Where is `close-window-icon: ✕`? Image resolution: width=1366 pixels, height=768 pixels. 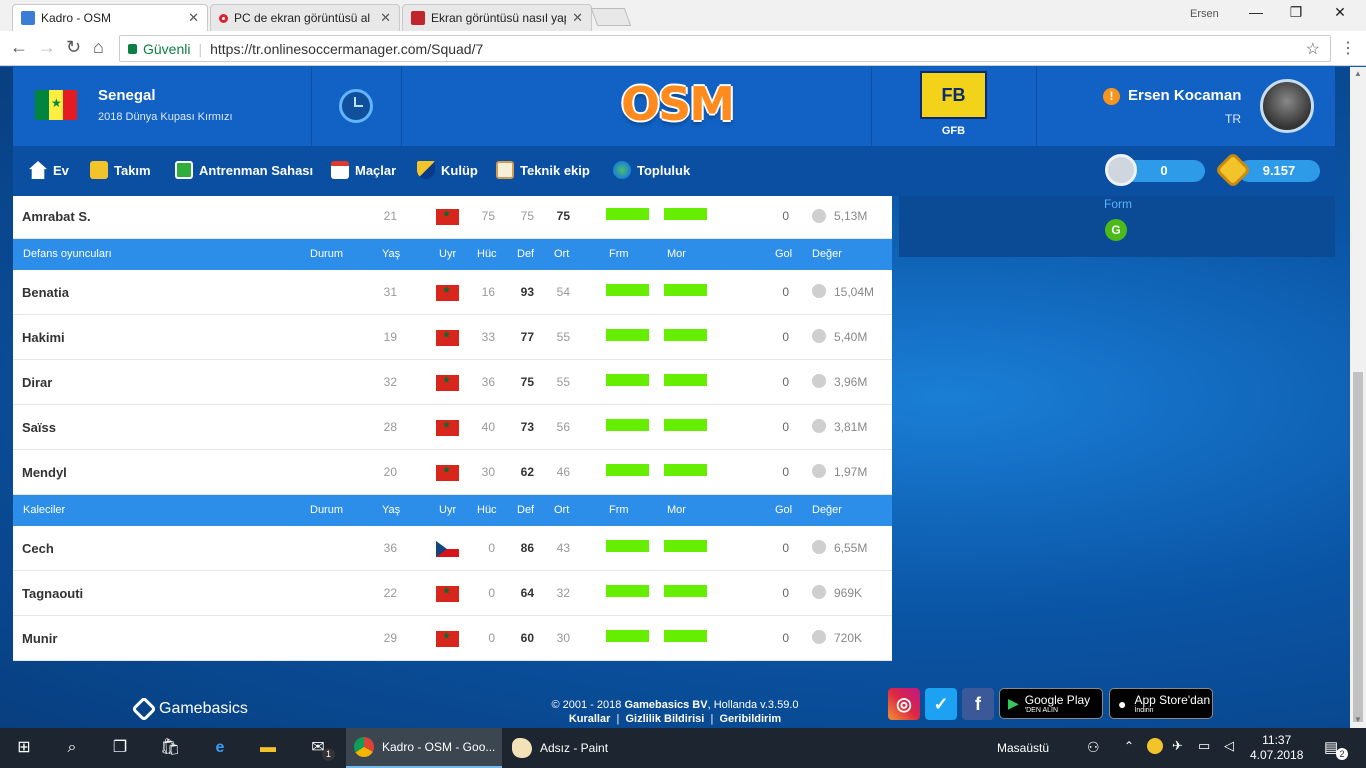
close-window-icon: ✕ is located at coordinates (1340, 12).